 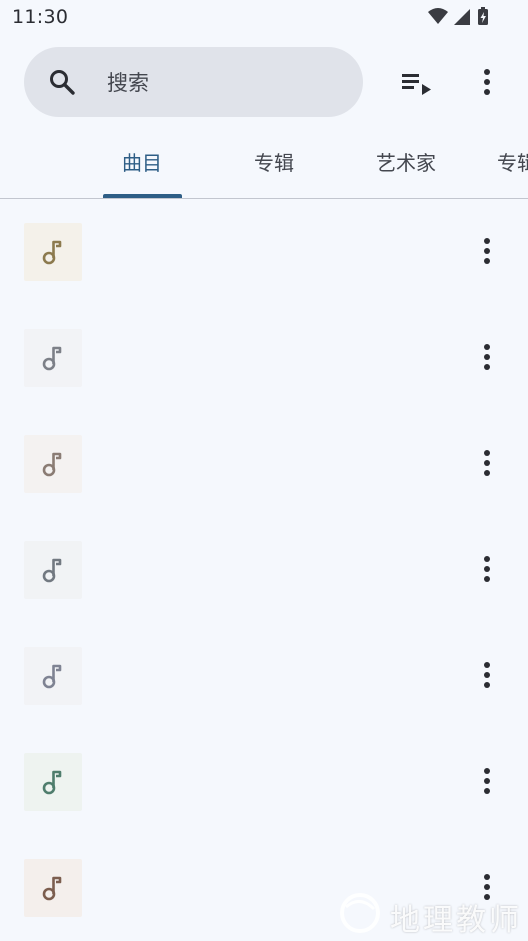 I want to click on queue-button, so click(x=416, y=83).